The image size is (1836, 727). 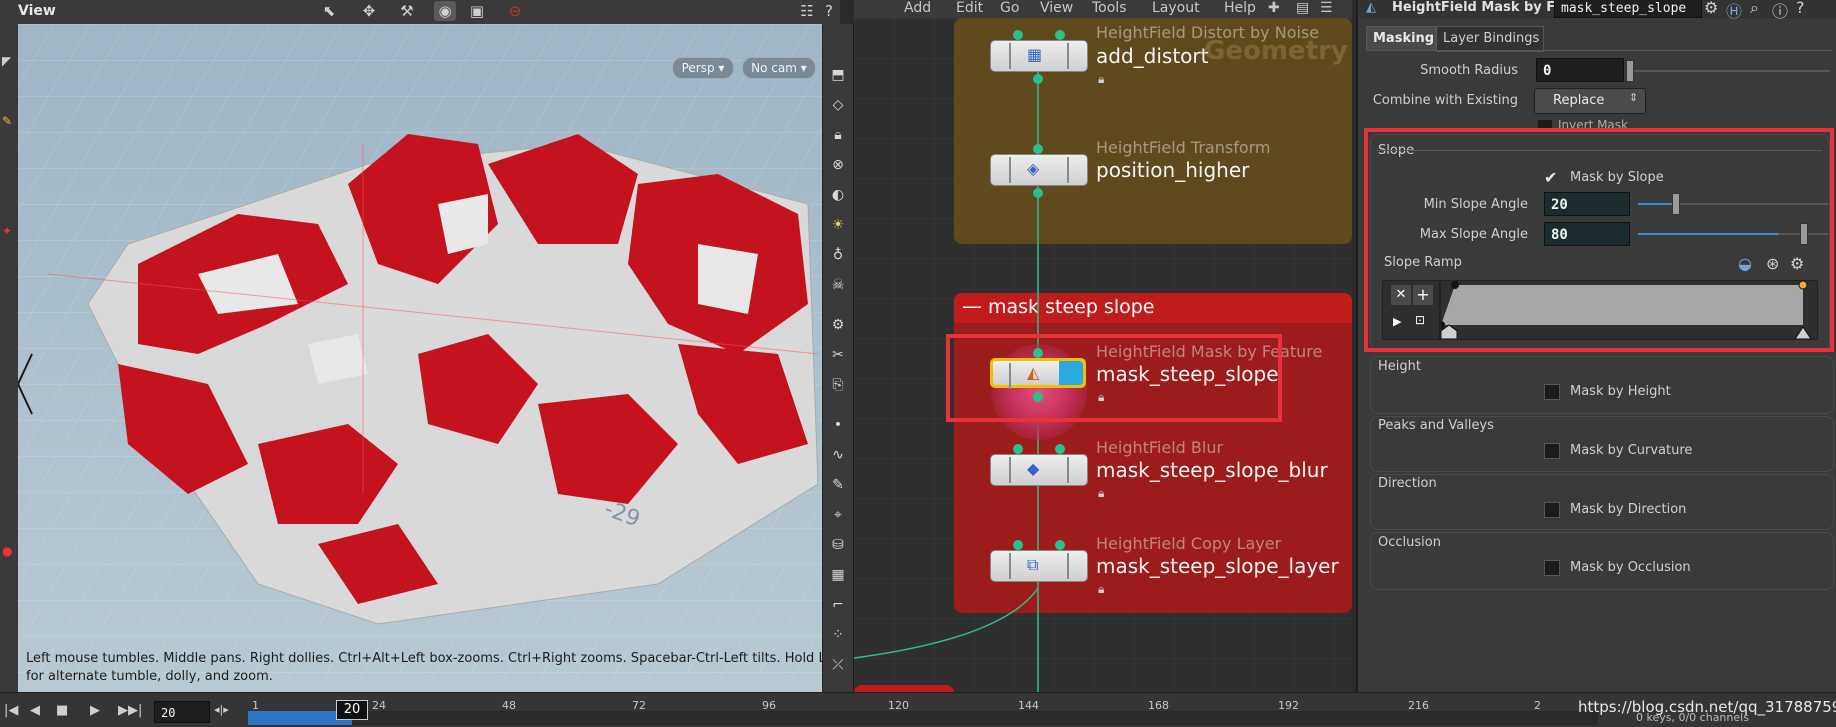 I want to click on menu-view: View, so click(x=1056, y=8).